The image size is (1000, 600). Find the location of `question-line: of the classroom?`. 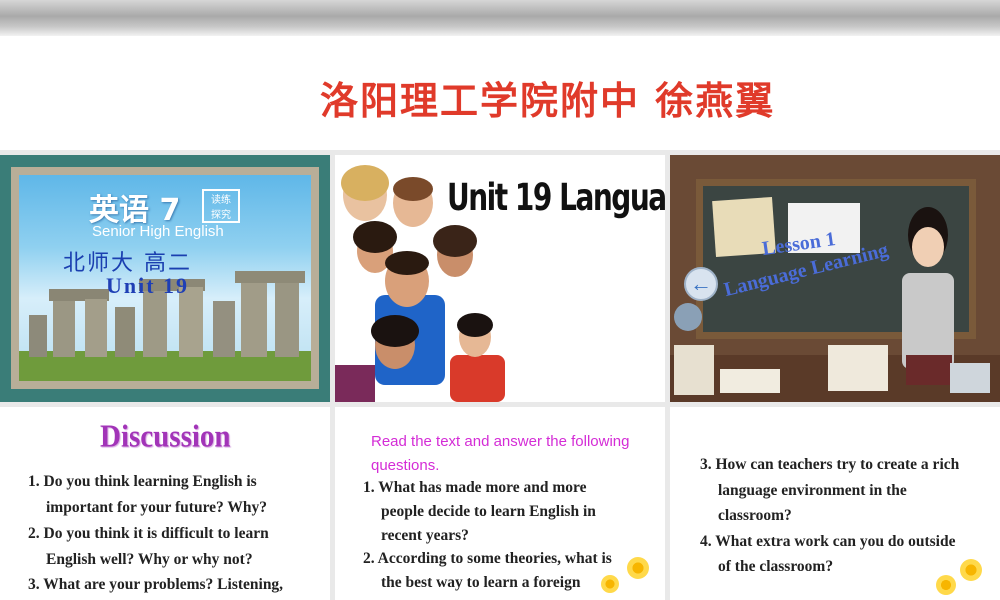

question-line: of the classroom? is located at coordinates (776, 566).